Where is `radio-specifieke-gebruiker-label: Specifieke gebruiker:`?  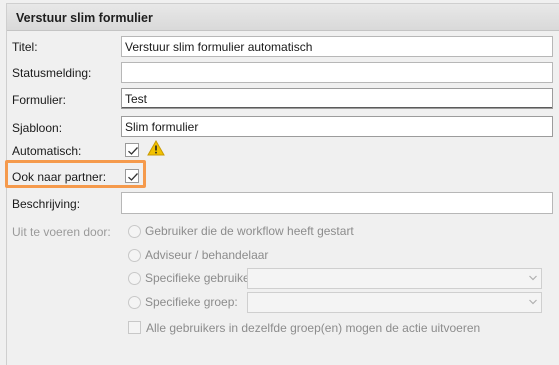 radio-specifieke-gebruiker-label: Specifieke gebruiker: is located at coordinates (201, 278).